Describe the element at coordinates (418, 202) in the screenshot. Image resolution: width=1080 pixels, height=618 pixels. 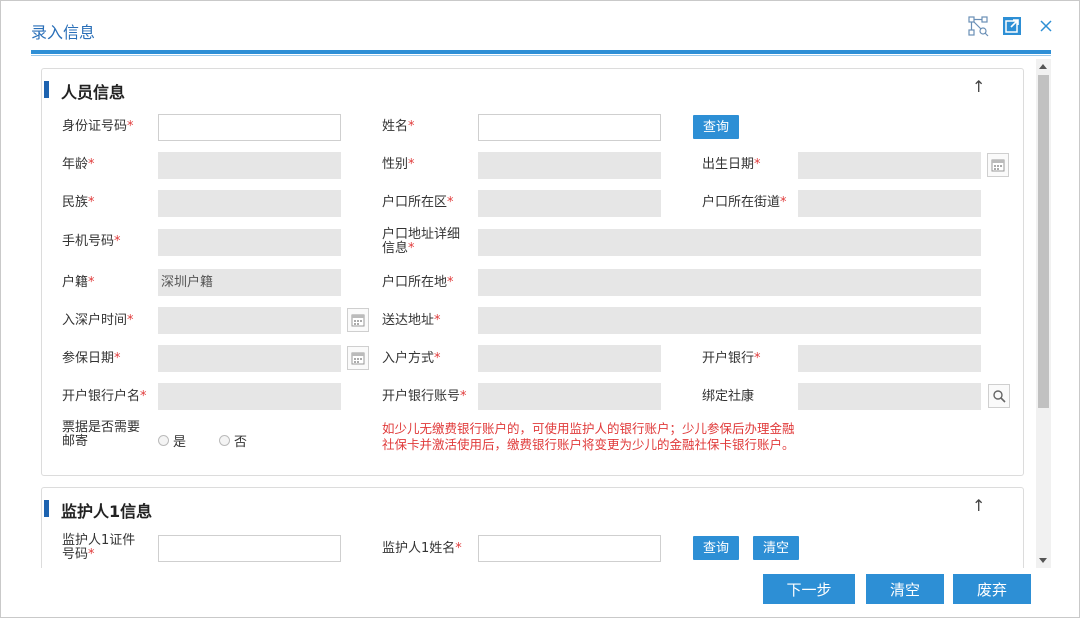
I see `hukou-district-label: 户口所在区*` at that location.